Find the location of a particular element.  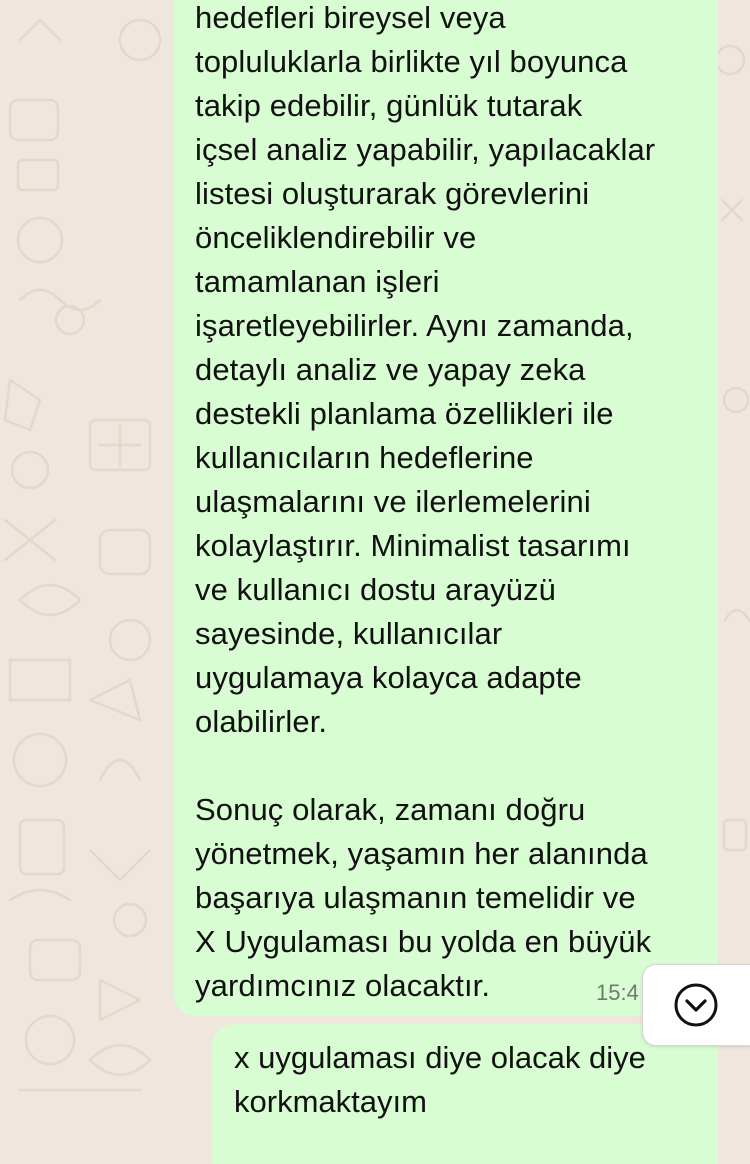

scroll-to-bottom-button is located at coordinates (696, 1005).